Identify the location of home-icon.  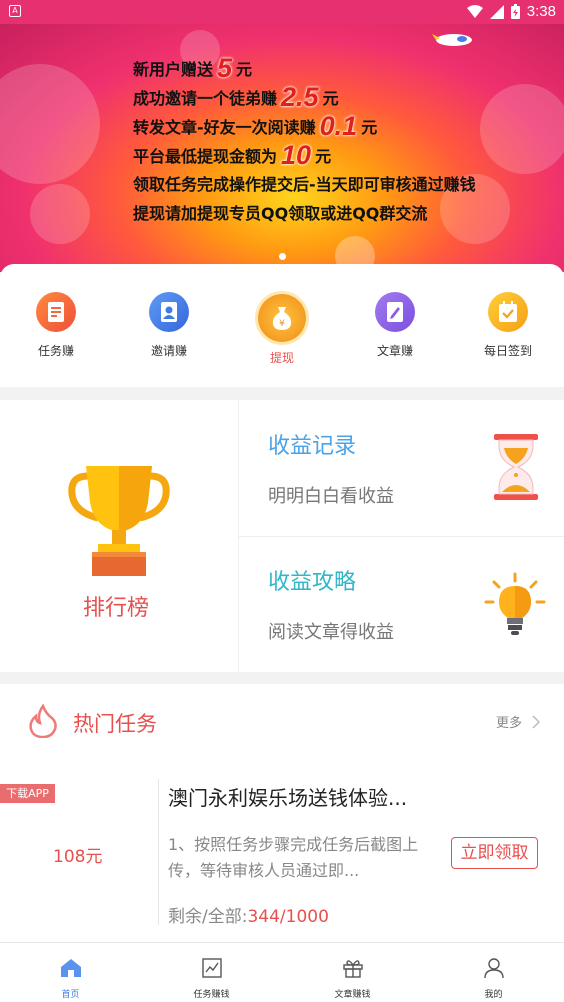
(70, 968).